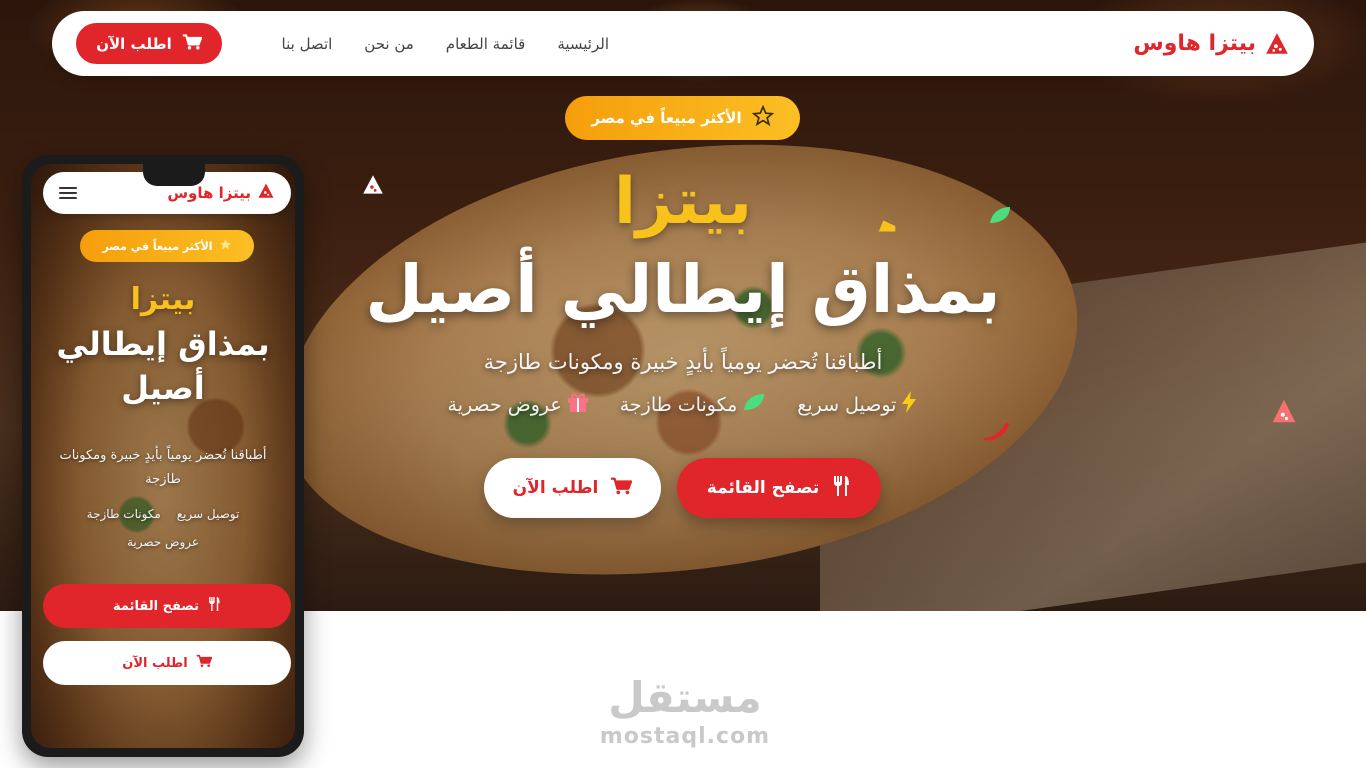 The image size is (1366, 768). I want to click on order-now-hero-label: اطلب الآن, so click(555, 488).